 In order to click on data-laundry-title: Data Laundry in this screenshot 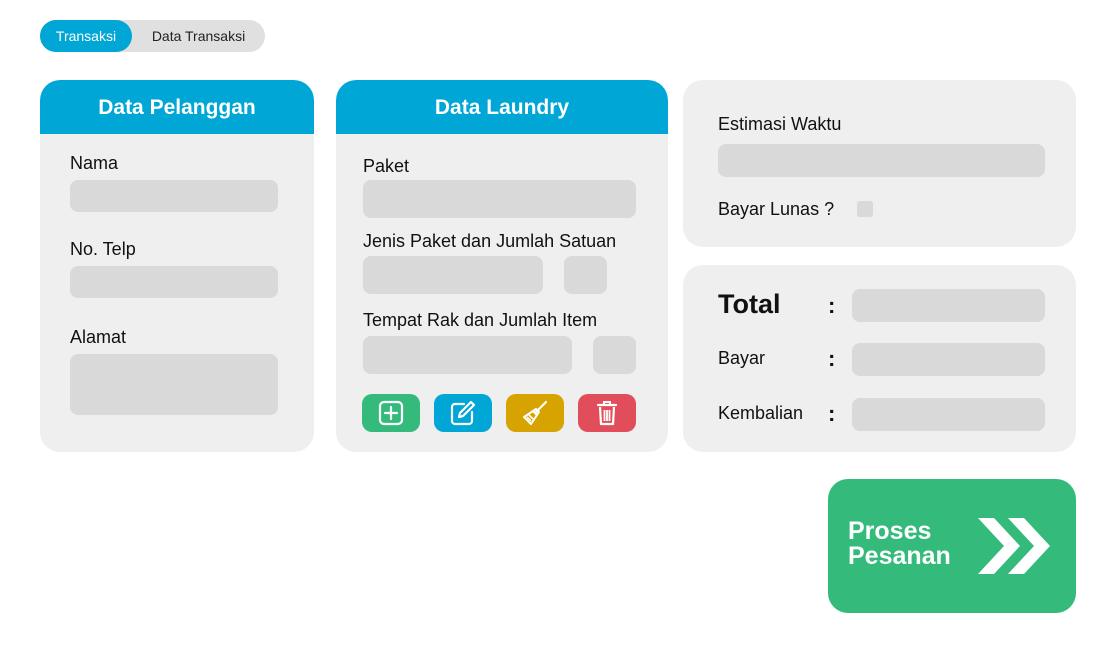, I will do `click(502, 107)`.